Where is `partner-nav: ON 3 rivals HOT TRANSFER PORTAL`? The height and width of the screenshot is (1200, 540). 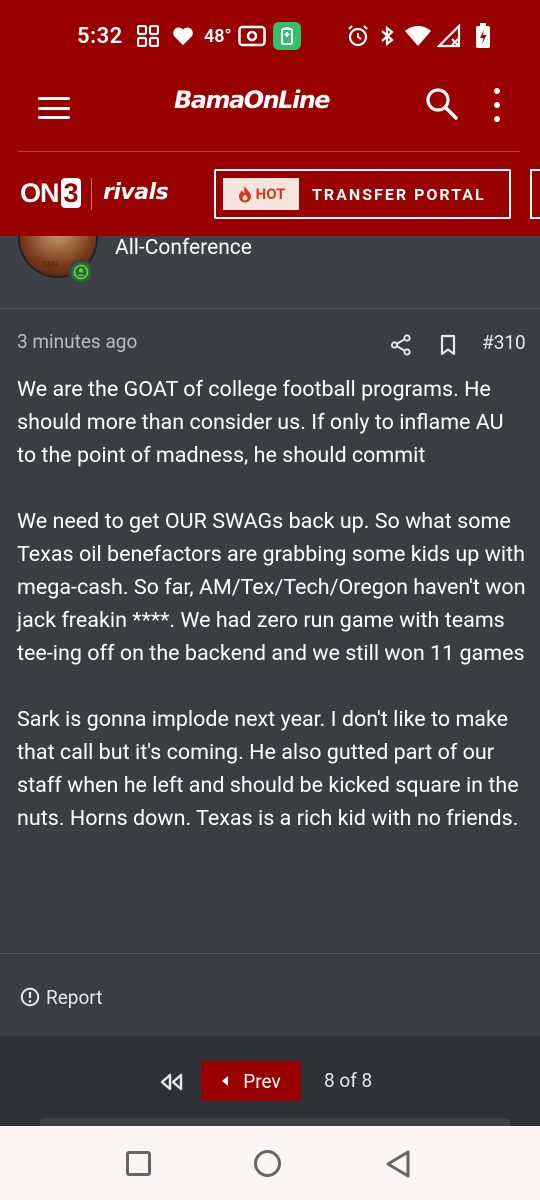
partner-nav: ON 3 rivals HOT TRANSFER PORTAL is located at coordinates (270, 194).